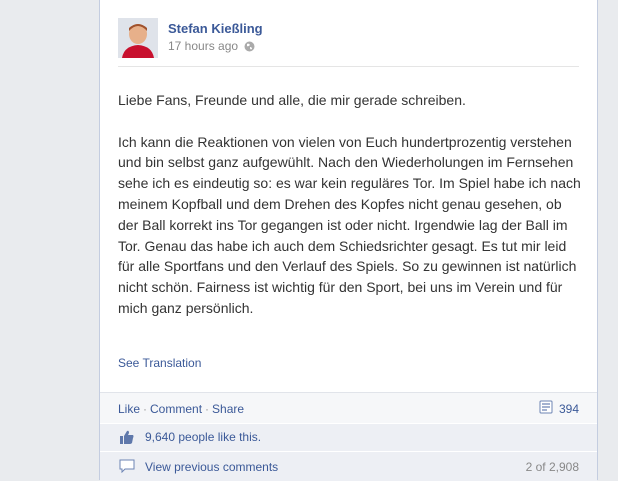  What do you see at coordinates (228, 409) in the screenshot?
I see `share-link: Share` at bounding box center [228, 409].